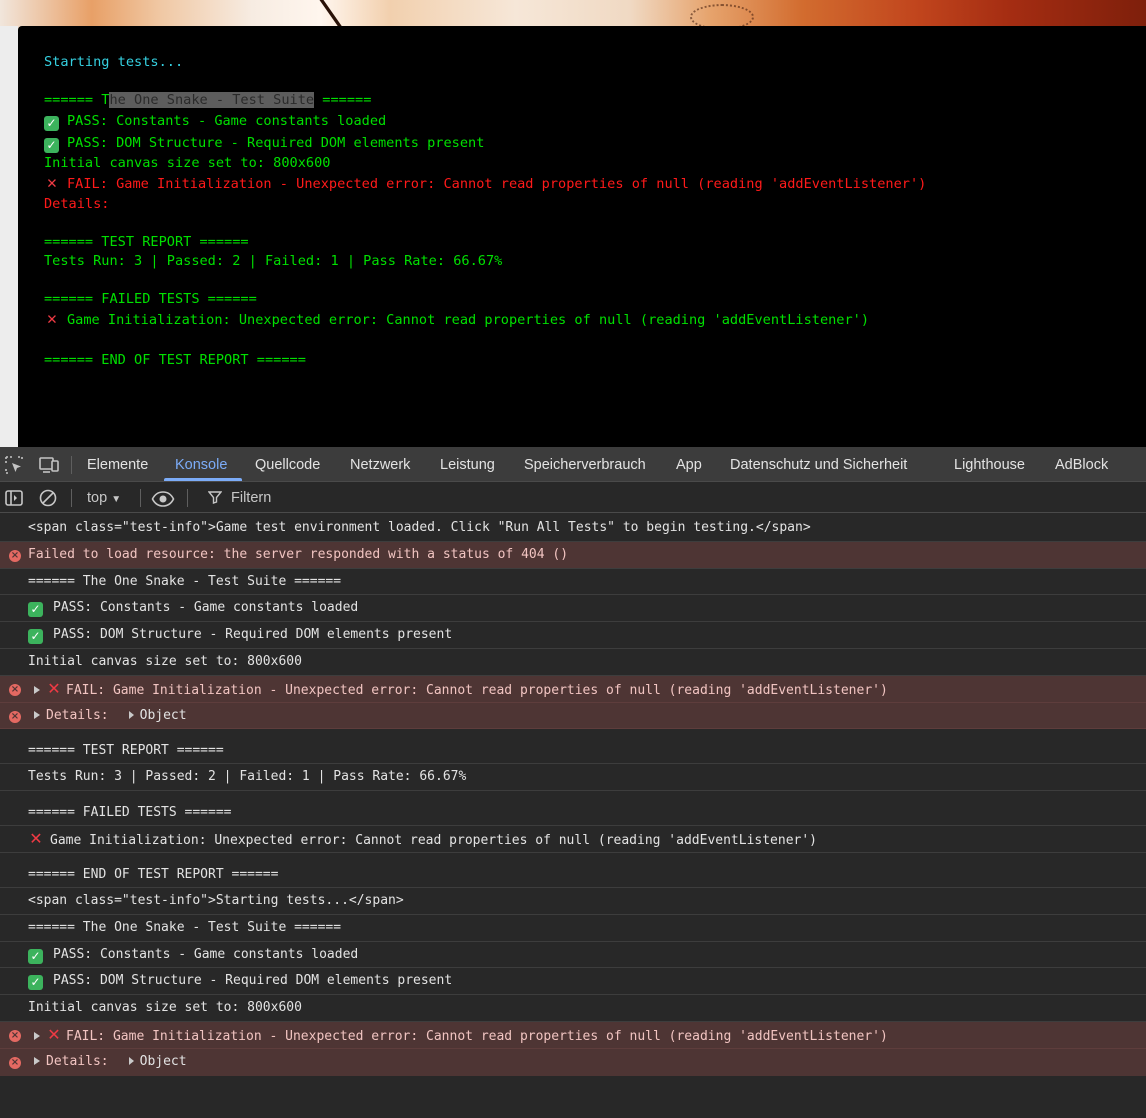 The height and width of the screenshot is (1118, 1146). What do you see at coordinates (818, 464) in the screenshot?
I see `tab-privacy-security: Datenschutz und Sicherheit` at bounding box center [818, 464].